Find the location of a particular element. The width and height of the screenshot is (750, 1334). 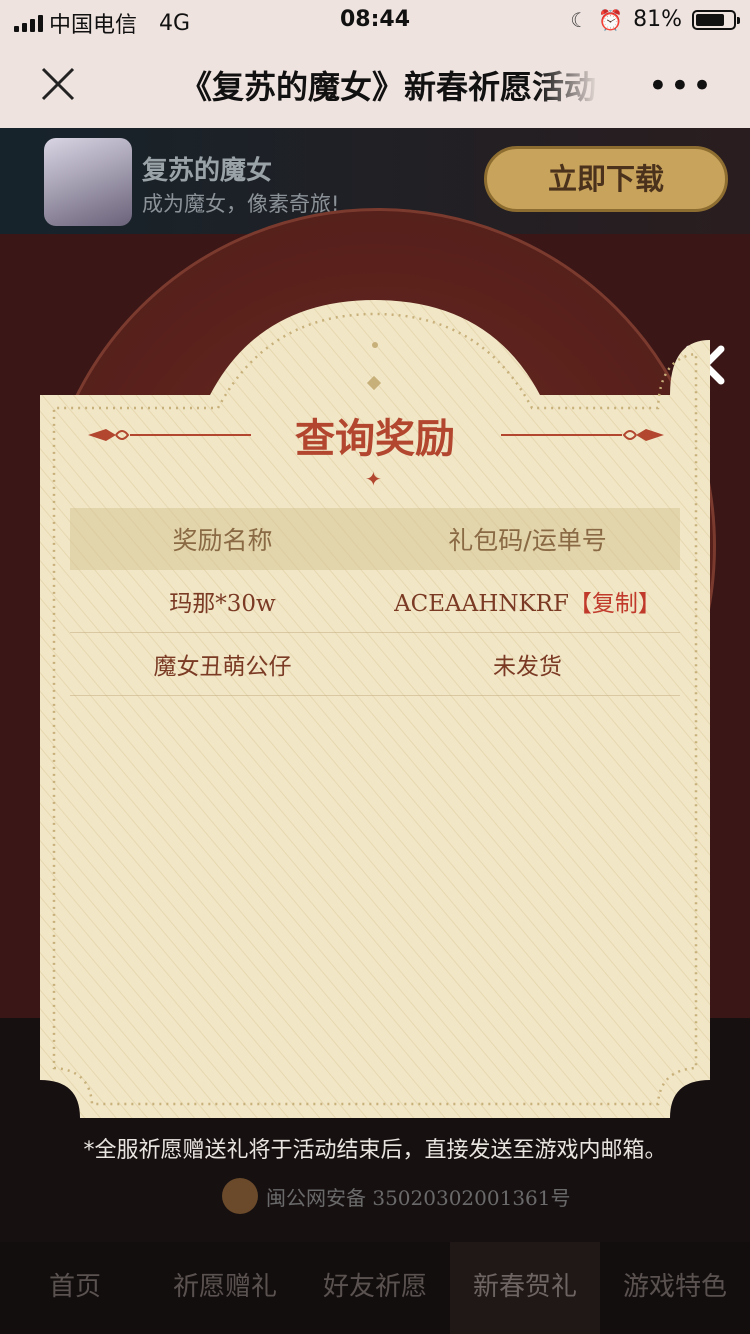

download-button: 立即下载 is located at coordinates (606, 179).